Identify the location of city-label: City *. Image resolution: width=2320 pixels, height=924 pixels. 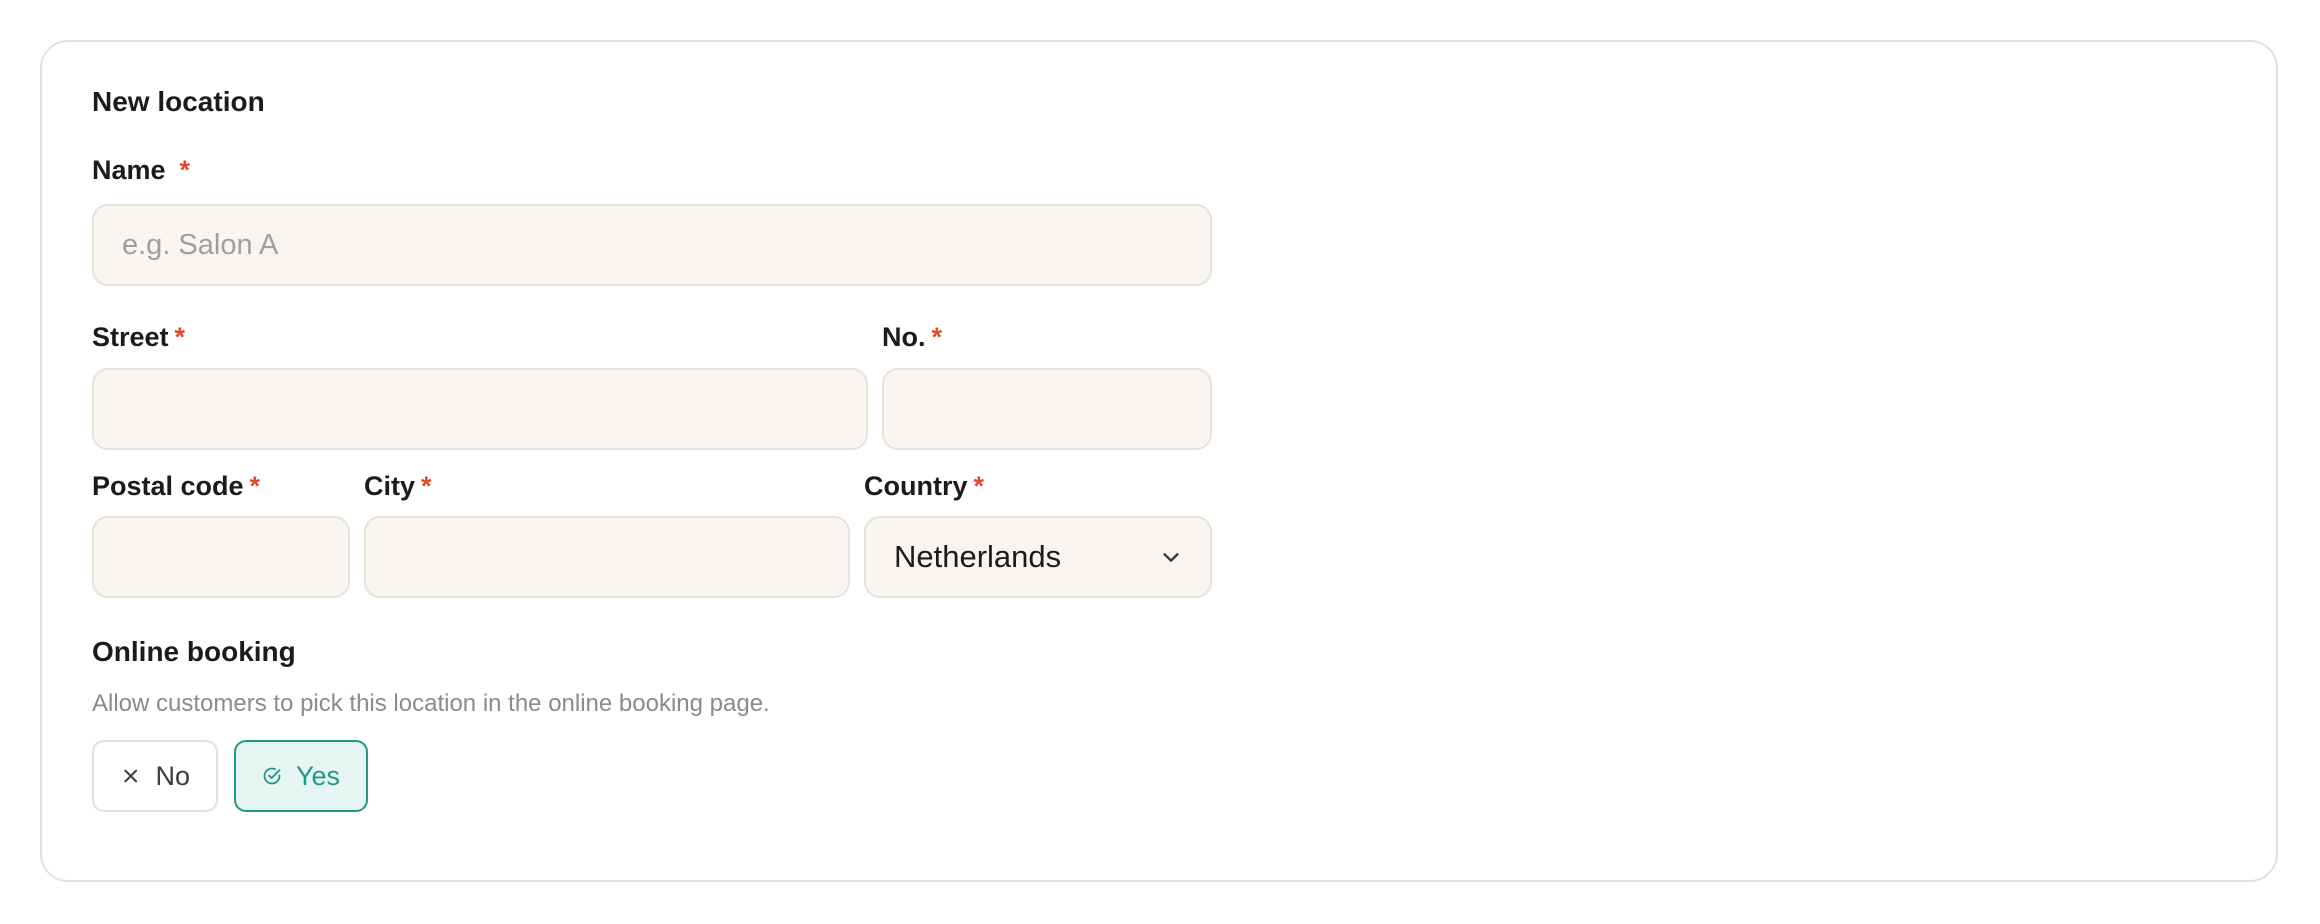
(398, 486).